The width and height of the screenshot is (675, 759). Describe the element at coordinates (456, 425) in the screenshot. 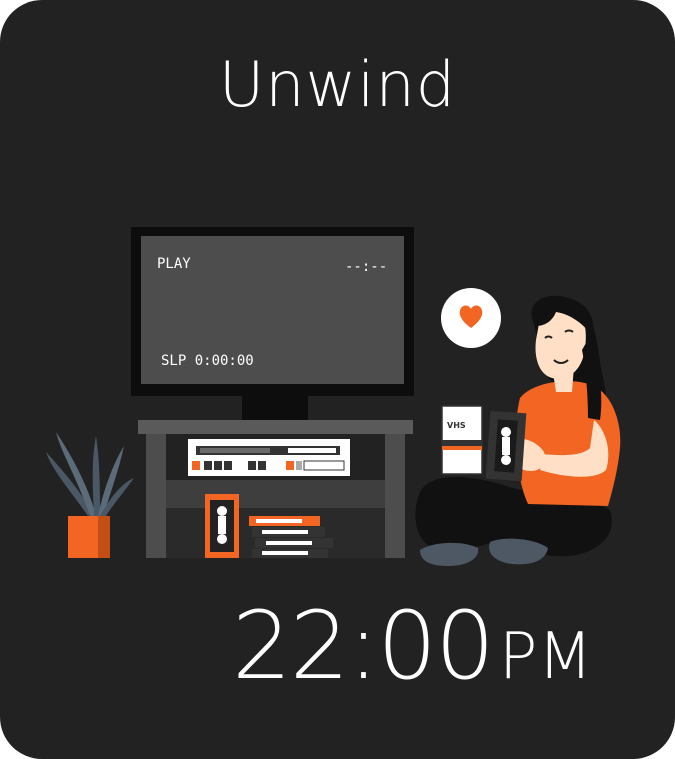

I see `vhs-tape-label: VHS` at that location.